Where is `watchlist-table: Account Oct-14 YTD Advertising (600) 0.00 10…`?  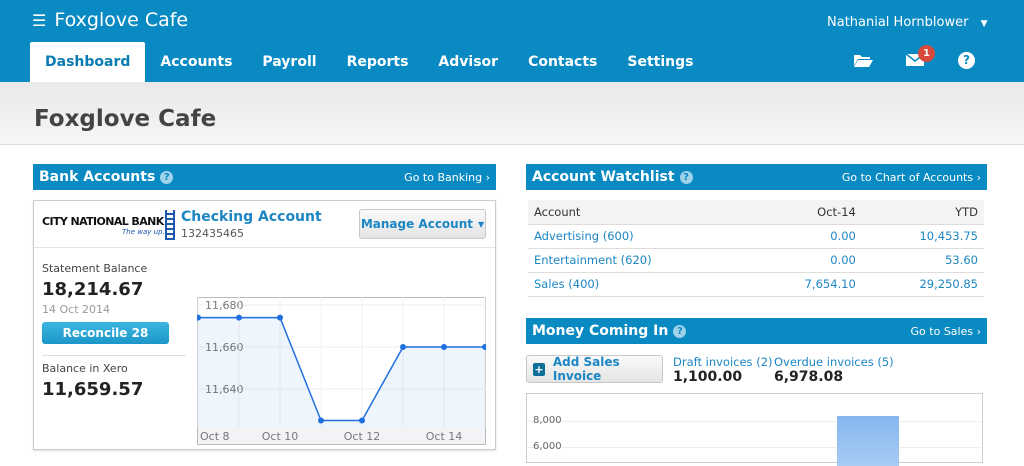 watchlist-table: Account Oct-14 YTD Advertising (600) 0.00 10… is located at coordinates (756, 248).